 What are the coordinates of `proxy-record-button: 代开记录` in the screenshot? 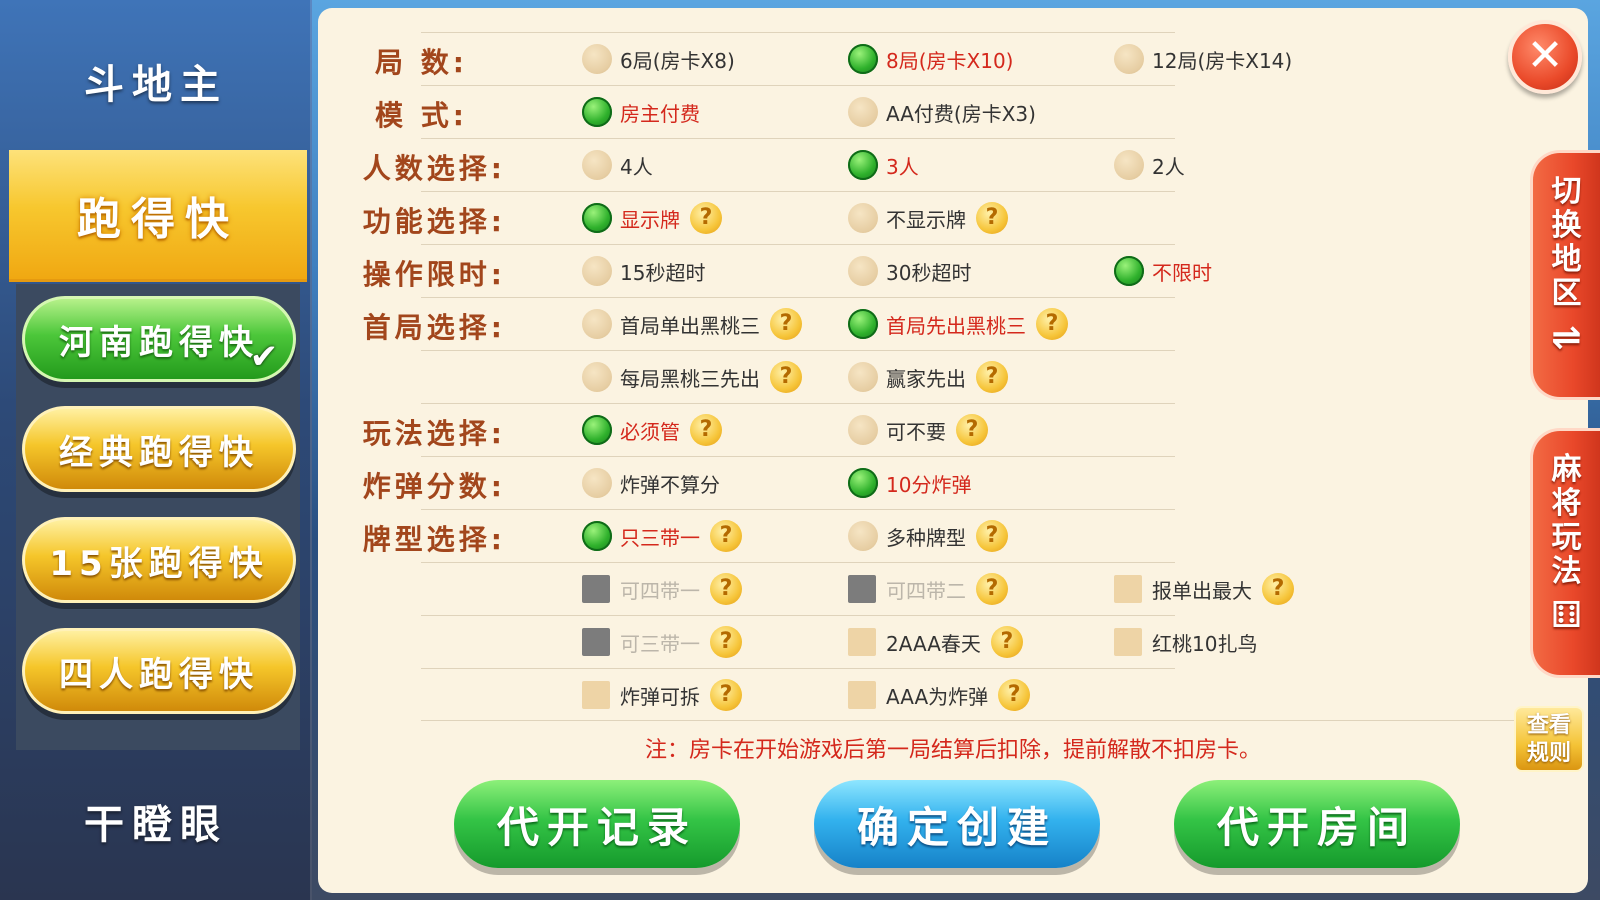 It's located at (597, 824).